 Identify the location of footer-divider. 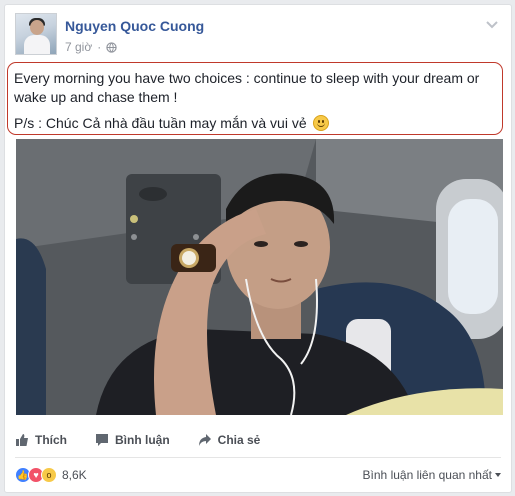
(258, 457).